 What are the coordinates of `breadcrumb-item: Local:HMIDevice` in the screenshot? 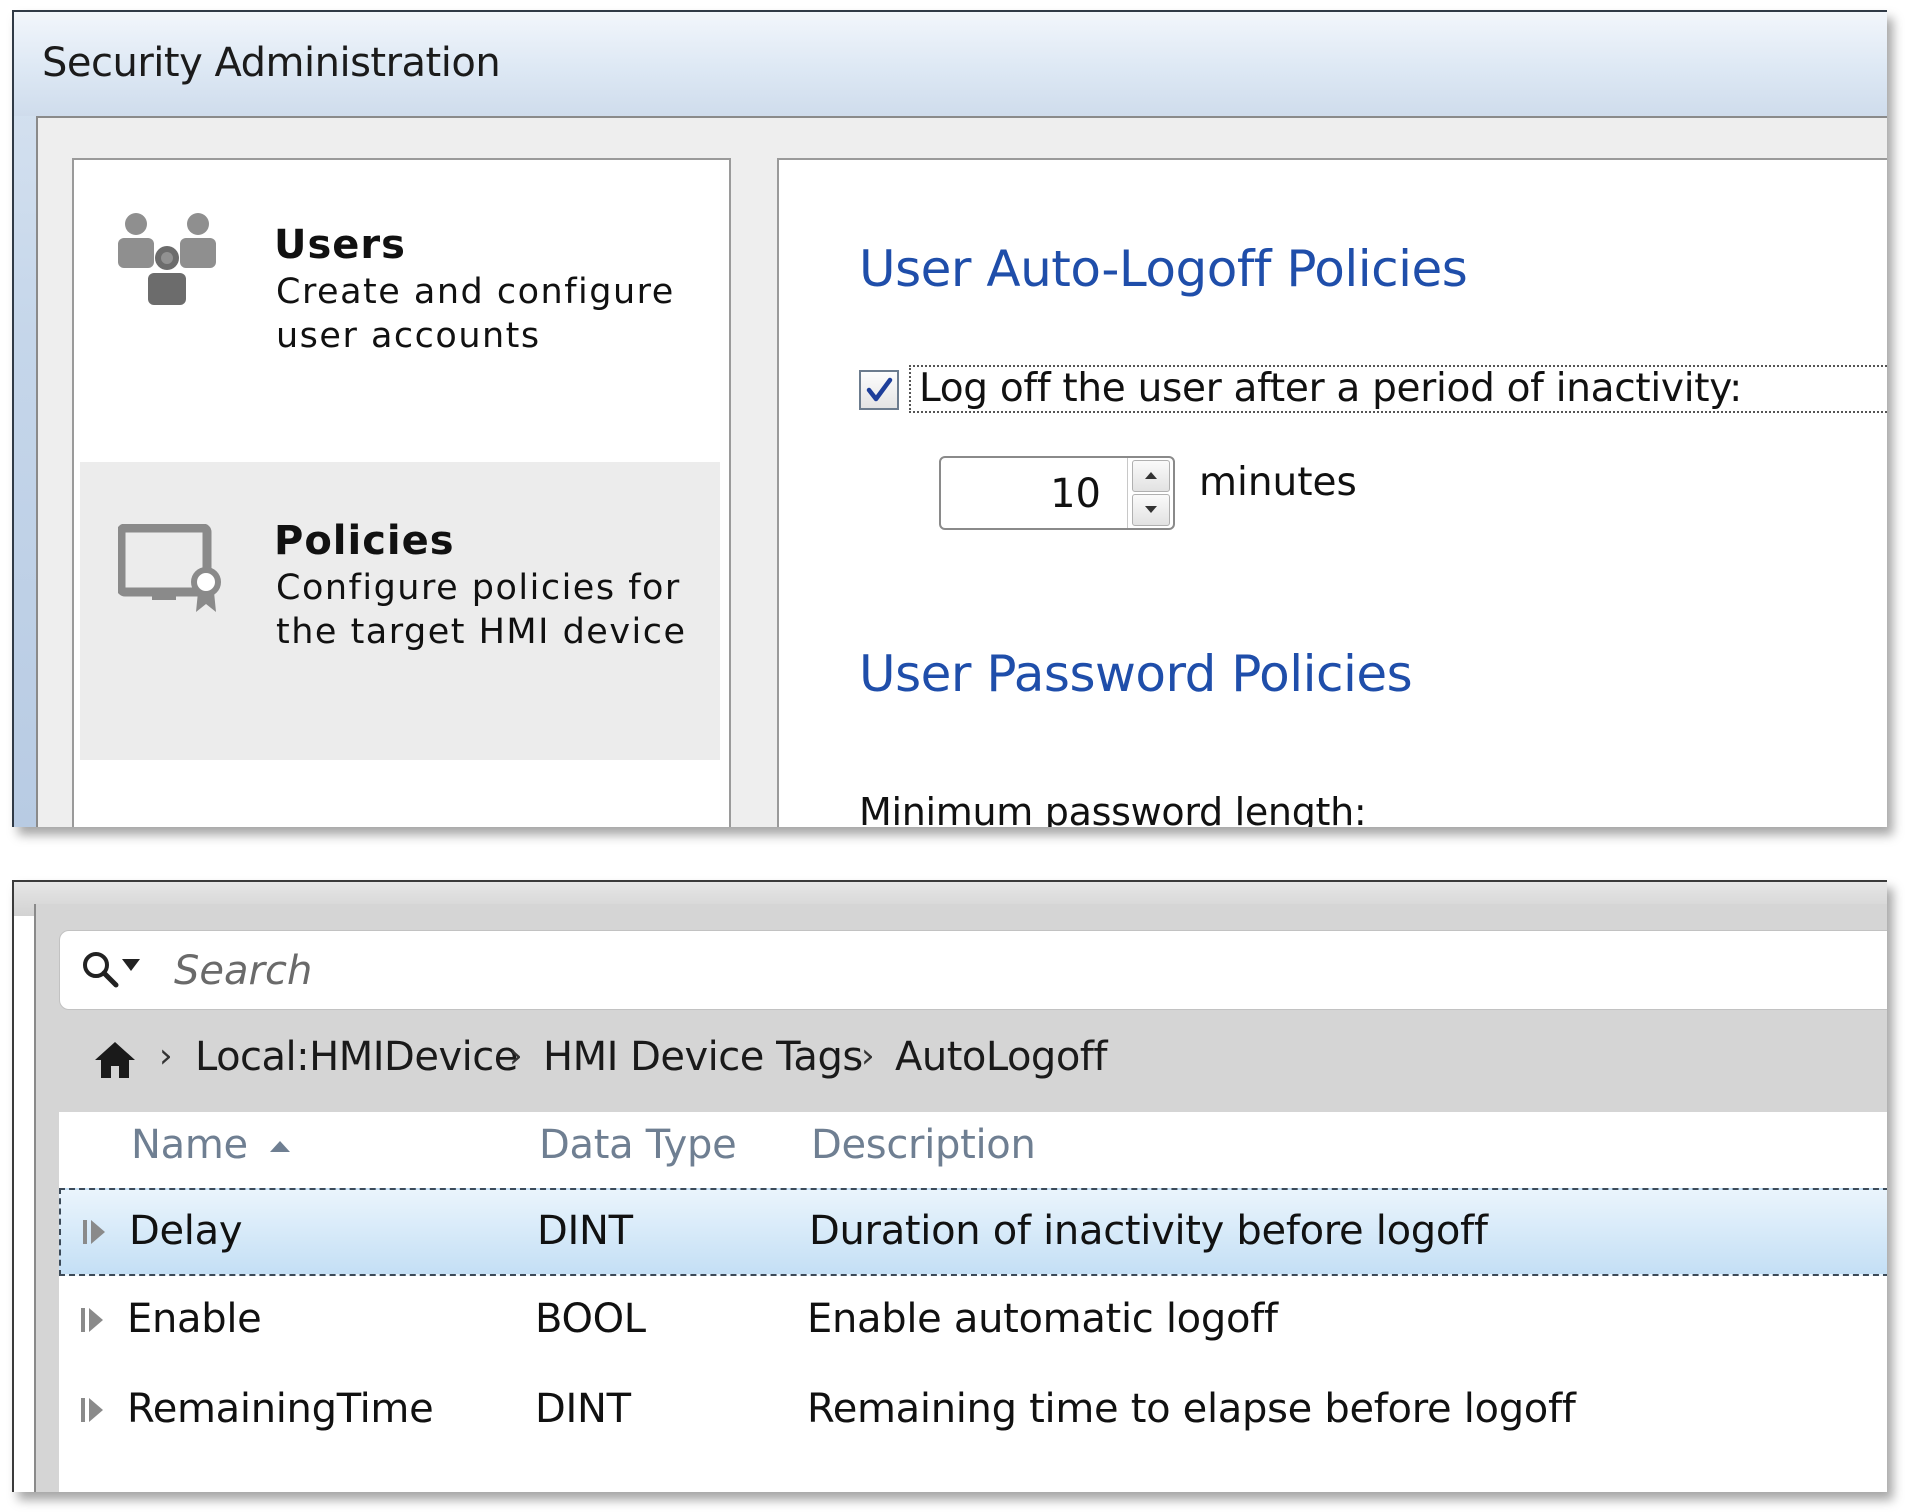 It's located at (356, 1057).